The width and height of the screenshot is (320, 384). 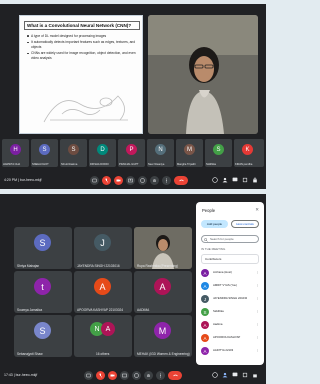 I want to click on participant-tile: S Shruti Rasima, so click(x=73, y=153).